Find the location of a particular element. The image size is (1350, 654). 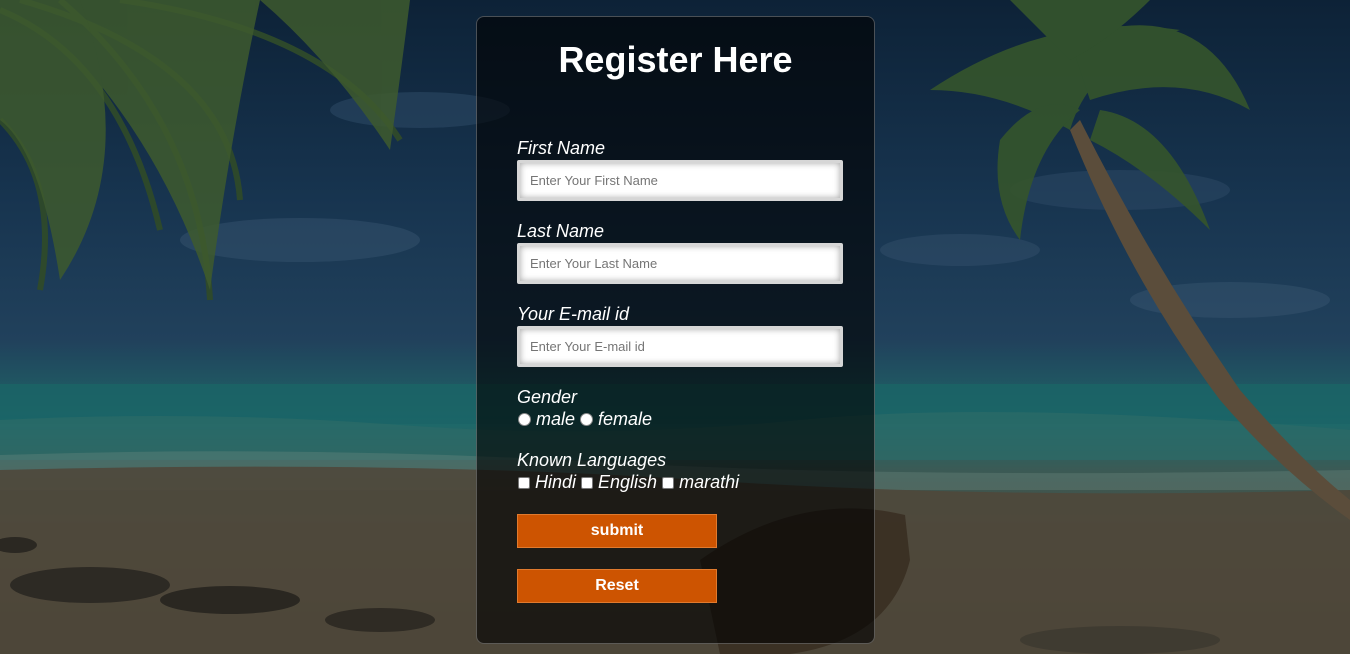

last-name-label: Last Name is located at coordinates (561, 231).